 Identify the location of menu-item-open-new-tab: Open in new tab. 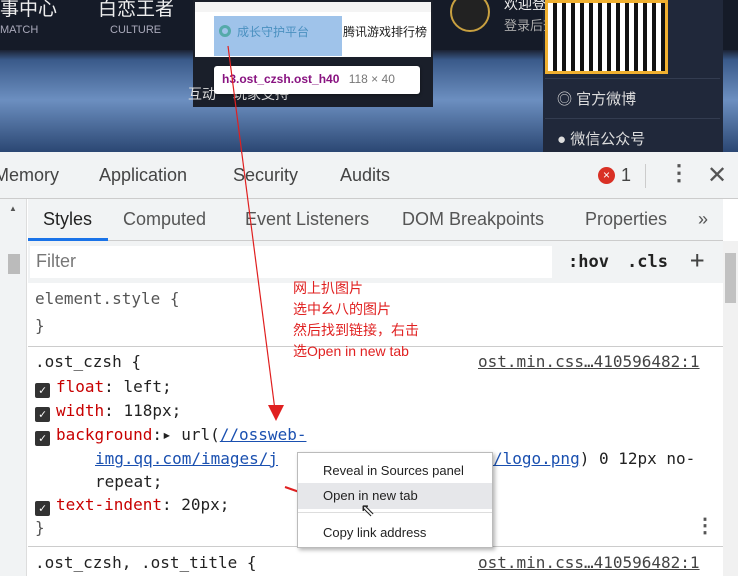
(395, 496).